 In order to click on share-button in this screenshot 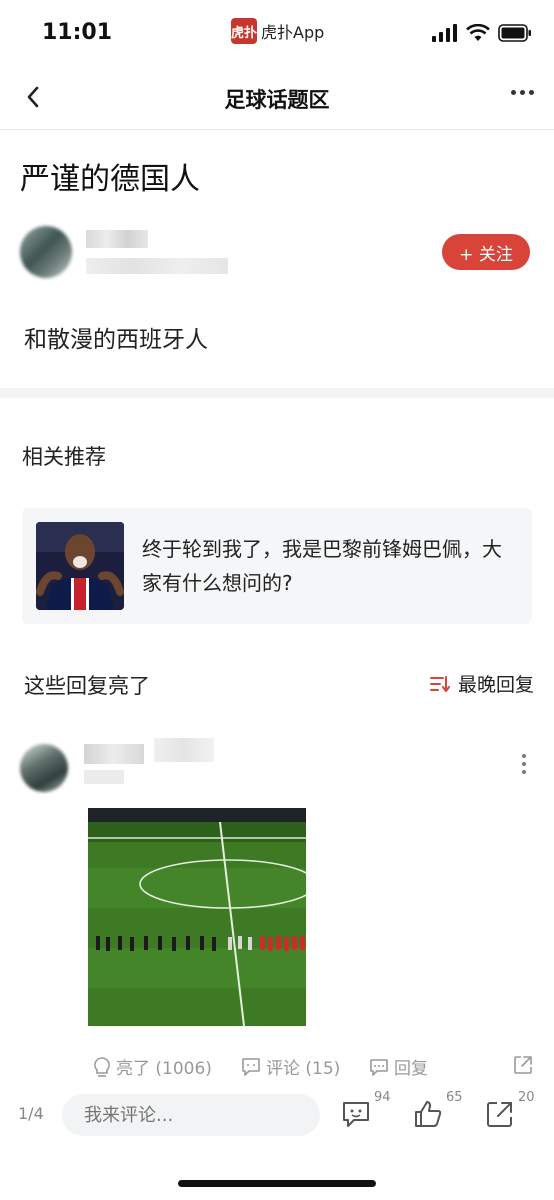, I will do `click(523, 1065)`.